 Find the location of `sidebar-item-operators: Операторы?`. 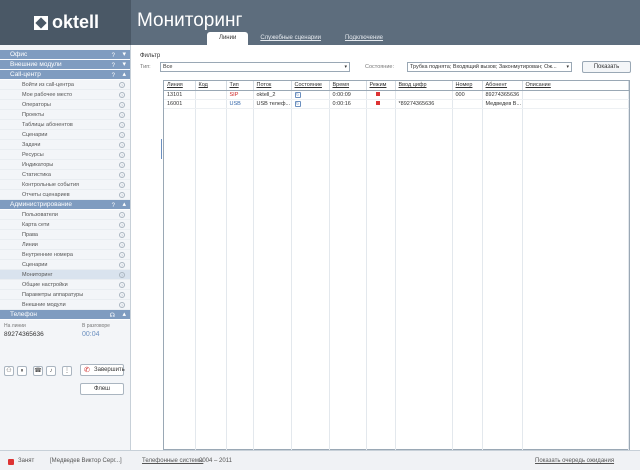

sidebar-item-operators: Операторы? is located at coordinates (65, 105).